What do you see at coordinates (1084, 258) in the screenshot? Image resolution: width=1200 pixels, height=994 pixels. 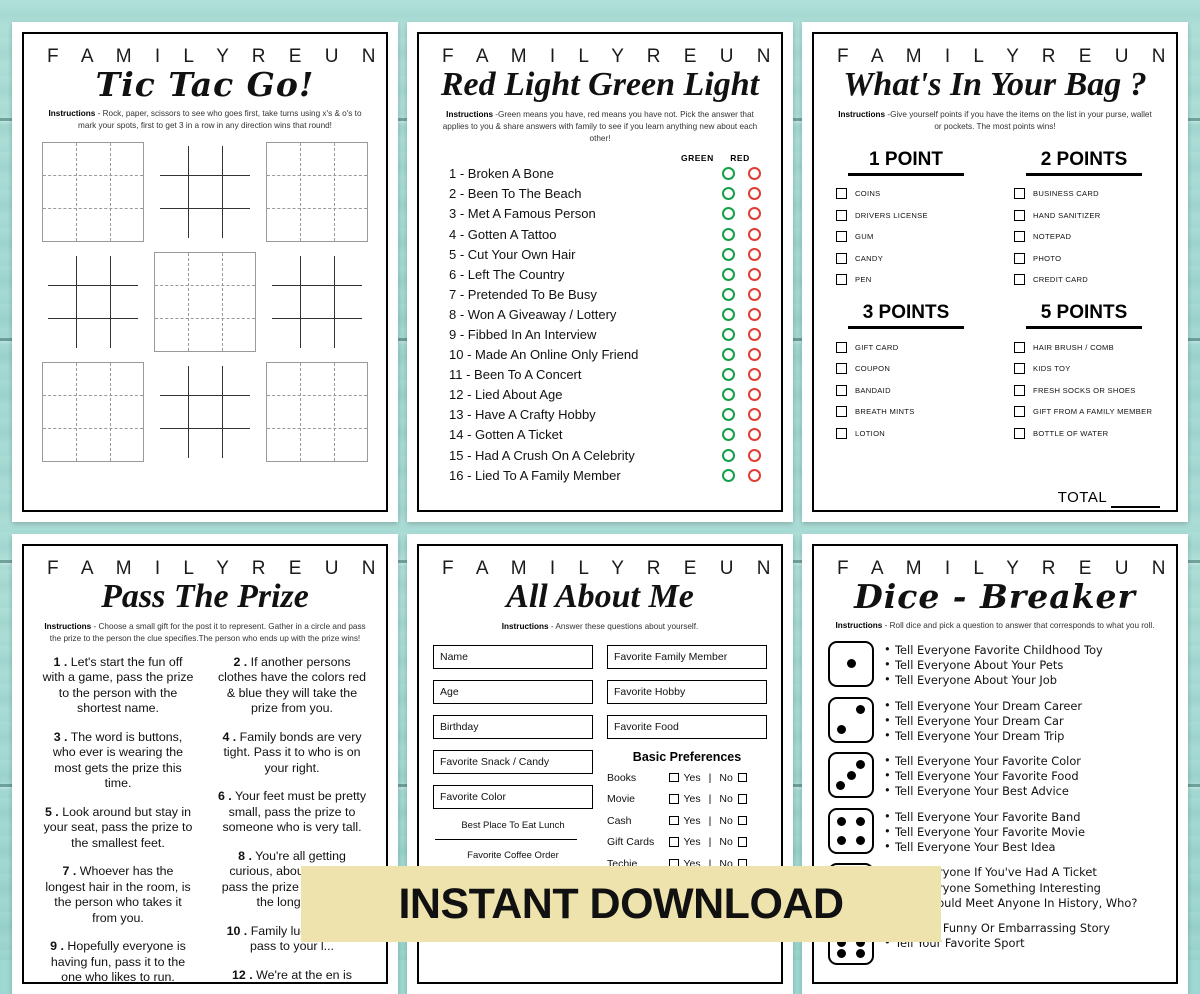 I see `bag-checklist-item: PHOTO` at bounding box center [1084, 258].